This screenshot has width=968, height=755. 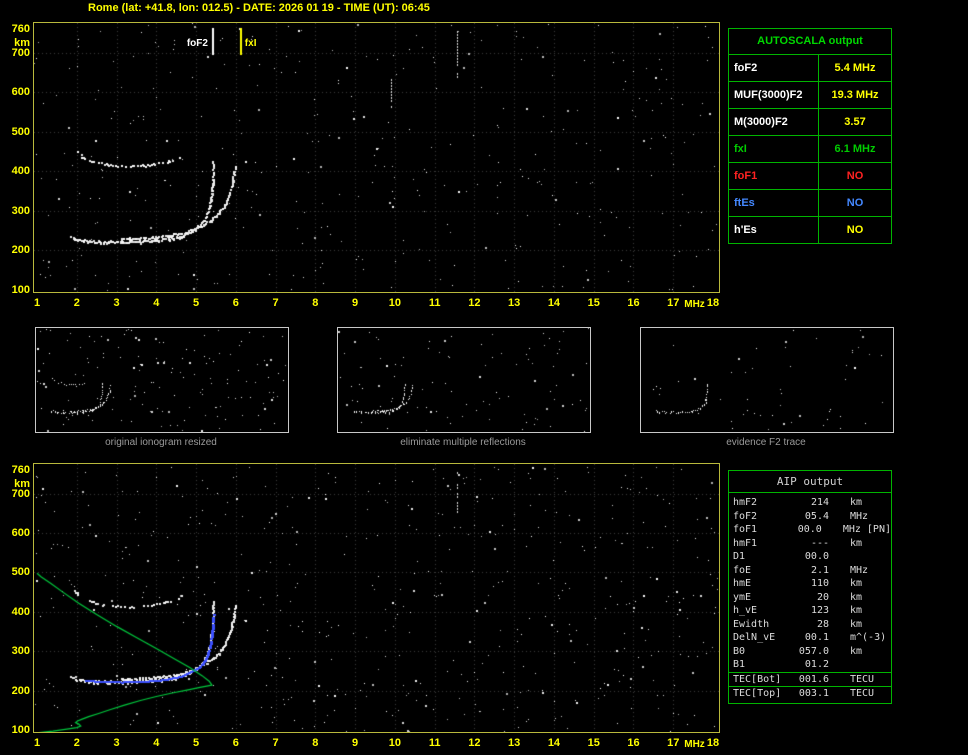 What do you see at coordinates (745, 516) in the screenshot?
I see `aip-row-label: foF2` at bounding box center [745, 516].